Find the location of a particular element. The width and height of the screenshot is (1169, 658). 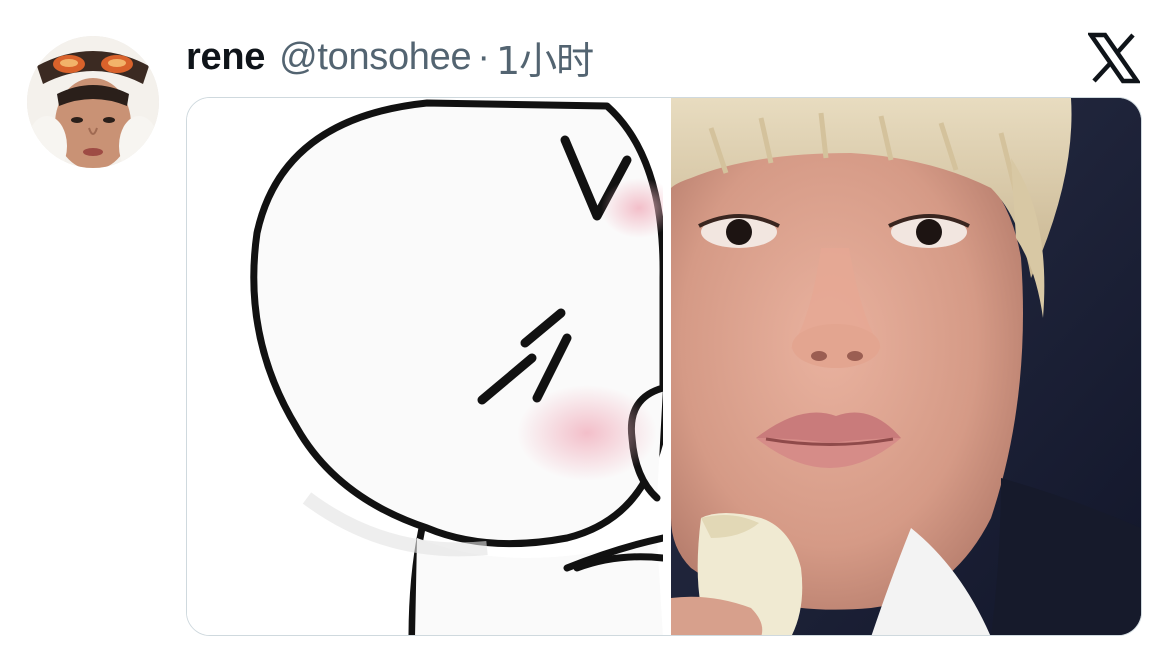

avatar is located at coordinates (93, 102).